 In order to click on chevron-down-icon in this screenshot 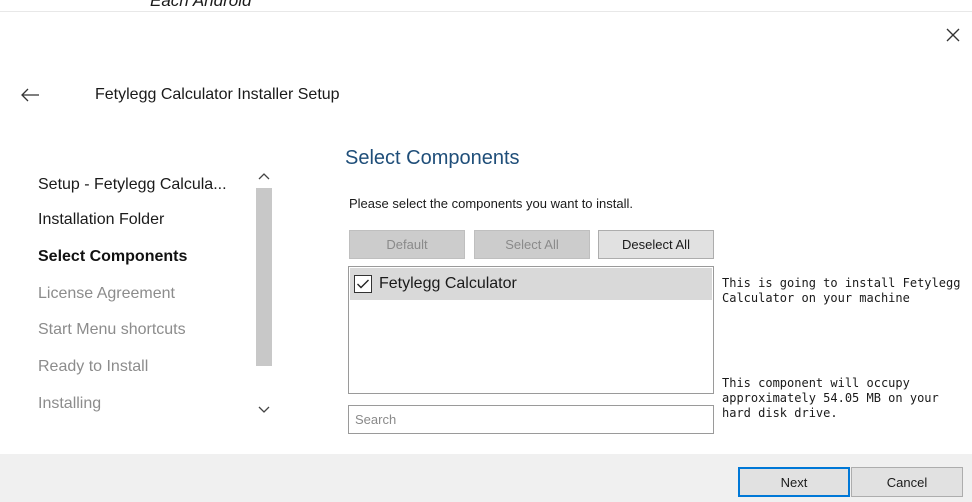, I will do `click(264, 409)`.